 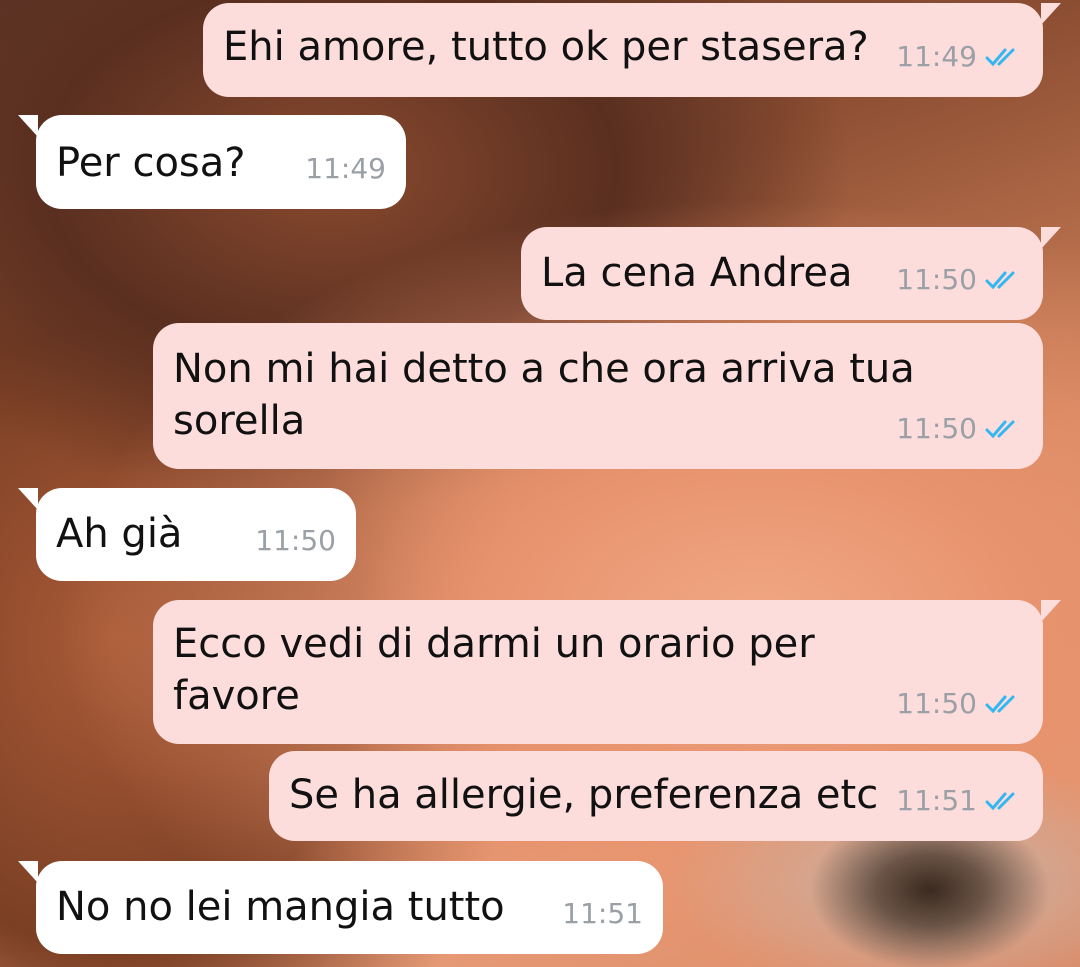 I want to click on message-text: Ehi amore, tutto ok per stasera?, so click(x=546, y=47).